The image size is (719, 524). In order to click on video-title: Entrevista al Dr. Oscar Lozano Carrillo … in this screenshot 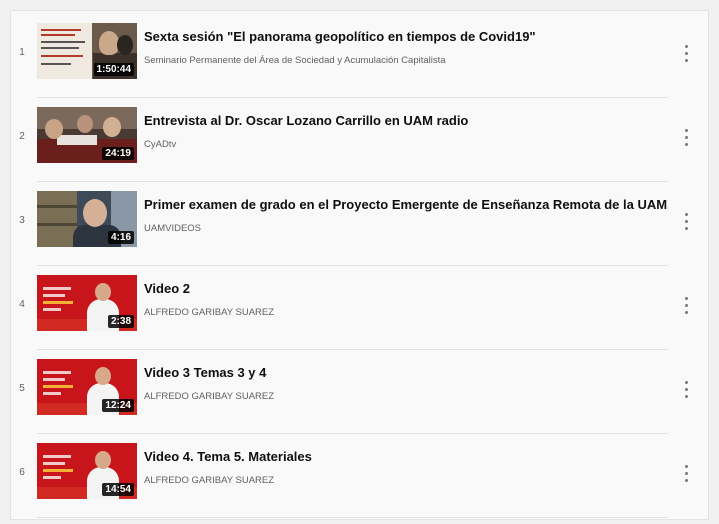, I will do `click(406, 120)`.